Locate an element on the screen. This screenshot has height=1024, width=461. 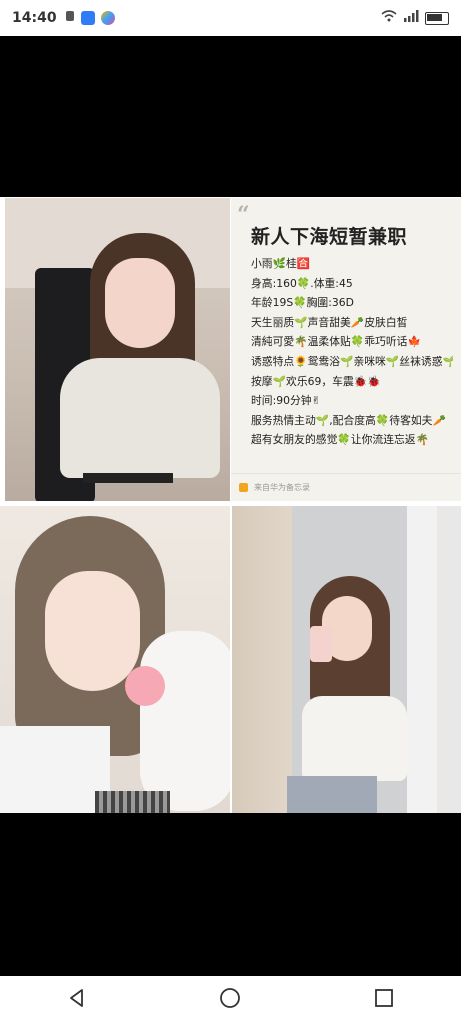
card-footer: 来自华为备忘录 is located at coordinates (346, 487).